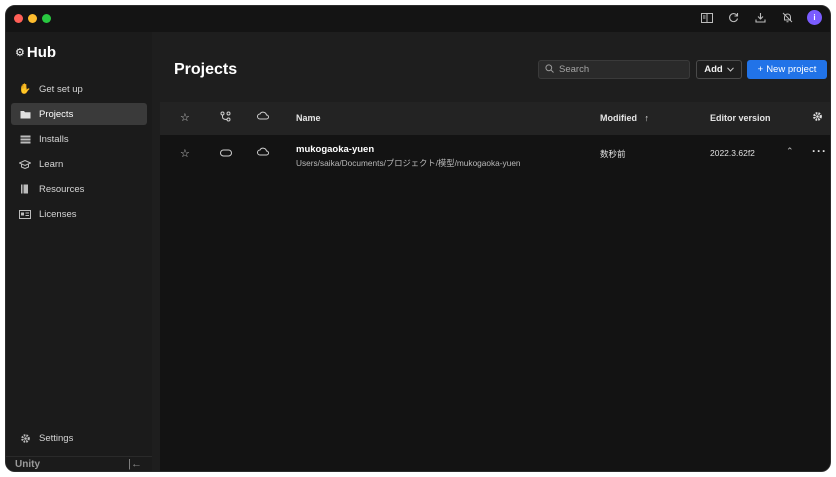 The width and height of the screenshot is (836, 477). What do you see at coordinates (79, 114) in the screenshot?
I see `sidebar-item-projects: Projects` at bounding box center [79, 114].